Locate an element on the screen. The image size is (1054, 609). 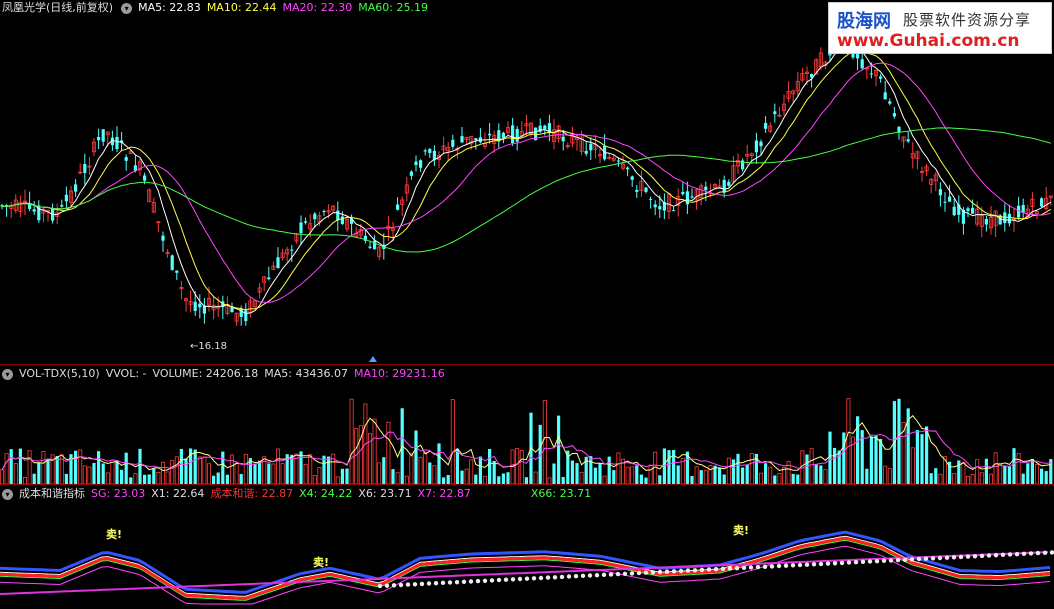
ma60-label: MA60: 25.19 is located at coordinates (393, 7).